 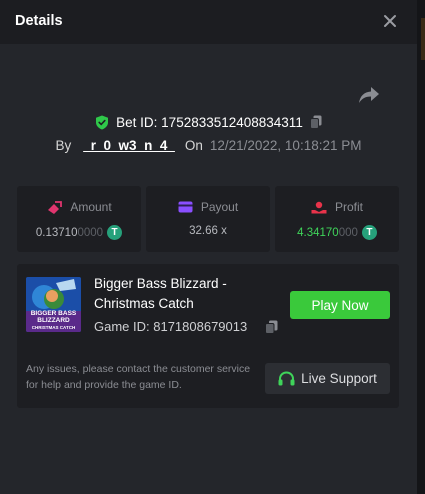 What do you see at coordinates (79, 219) in the screenshot?
I see `stat-amount: Amount 0.13710 0000 T` at bounding box center [79, 219].